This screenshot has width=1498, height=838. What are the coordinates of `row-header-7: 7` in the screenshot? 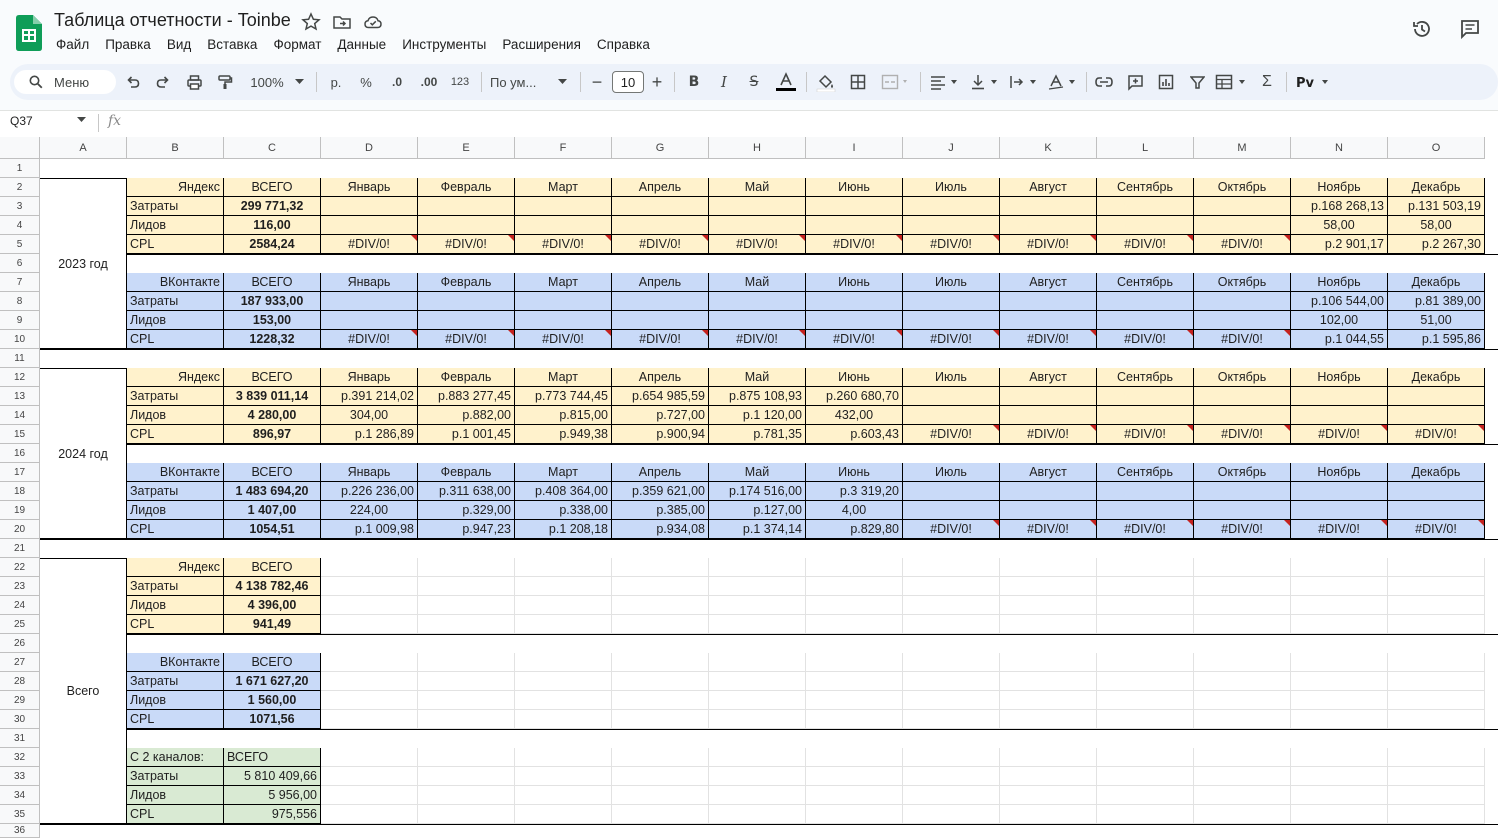 It's located at (20, 282).